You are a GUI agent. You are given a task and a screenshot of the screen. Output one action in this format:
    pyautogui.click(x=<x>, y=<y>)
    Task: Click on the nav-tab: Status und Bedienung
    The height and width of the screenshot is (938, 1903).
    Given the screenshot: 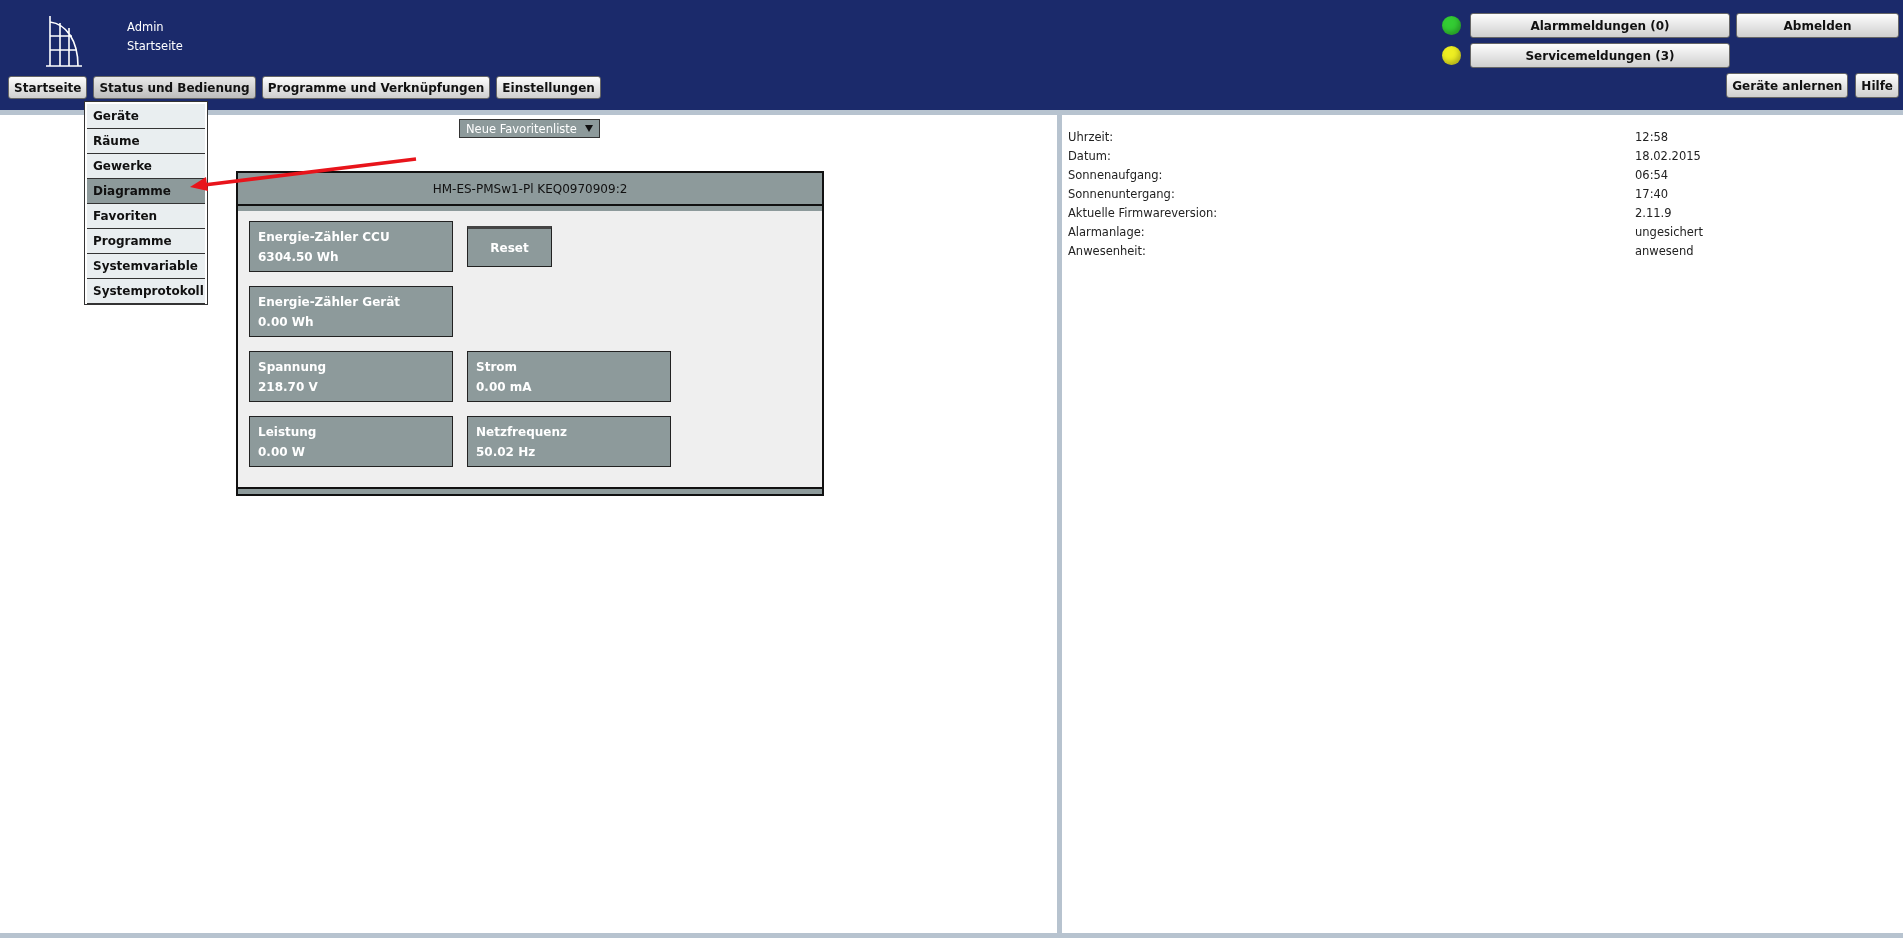 What is the action you would take?
    pyautogui.click(x=174, y=87)
    